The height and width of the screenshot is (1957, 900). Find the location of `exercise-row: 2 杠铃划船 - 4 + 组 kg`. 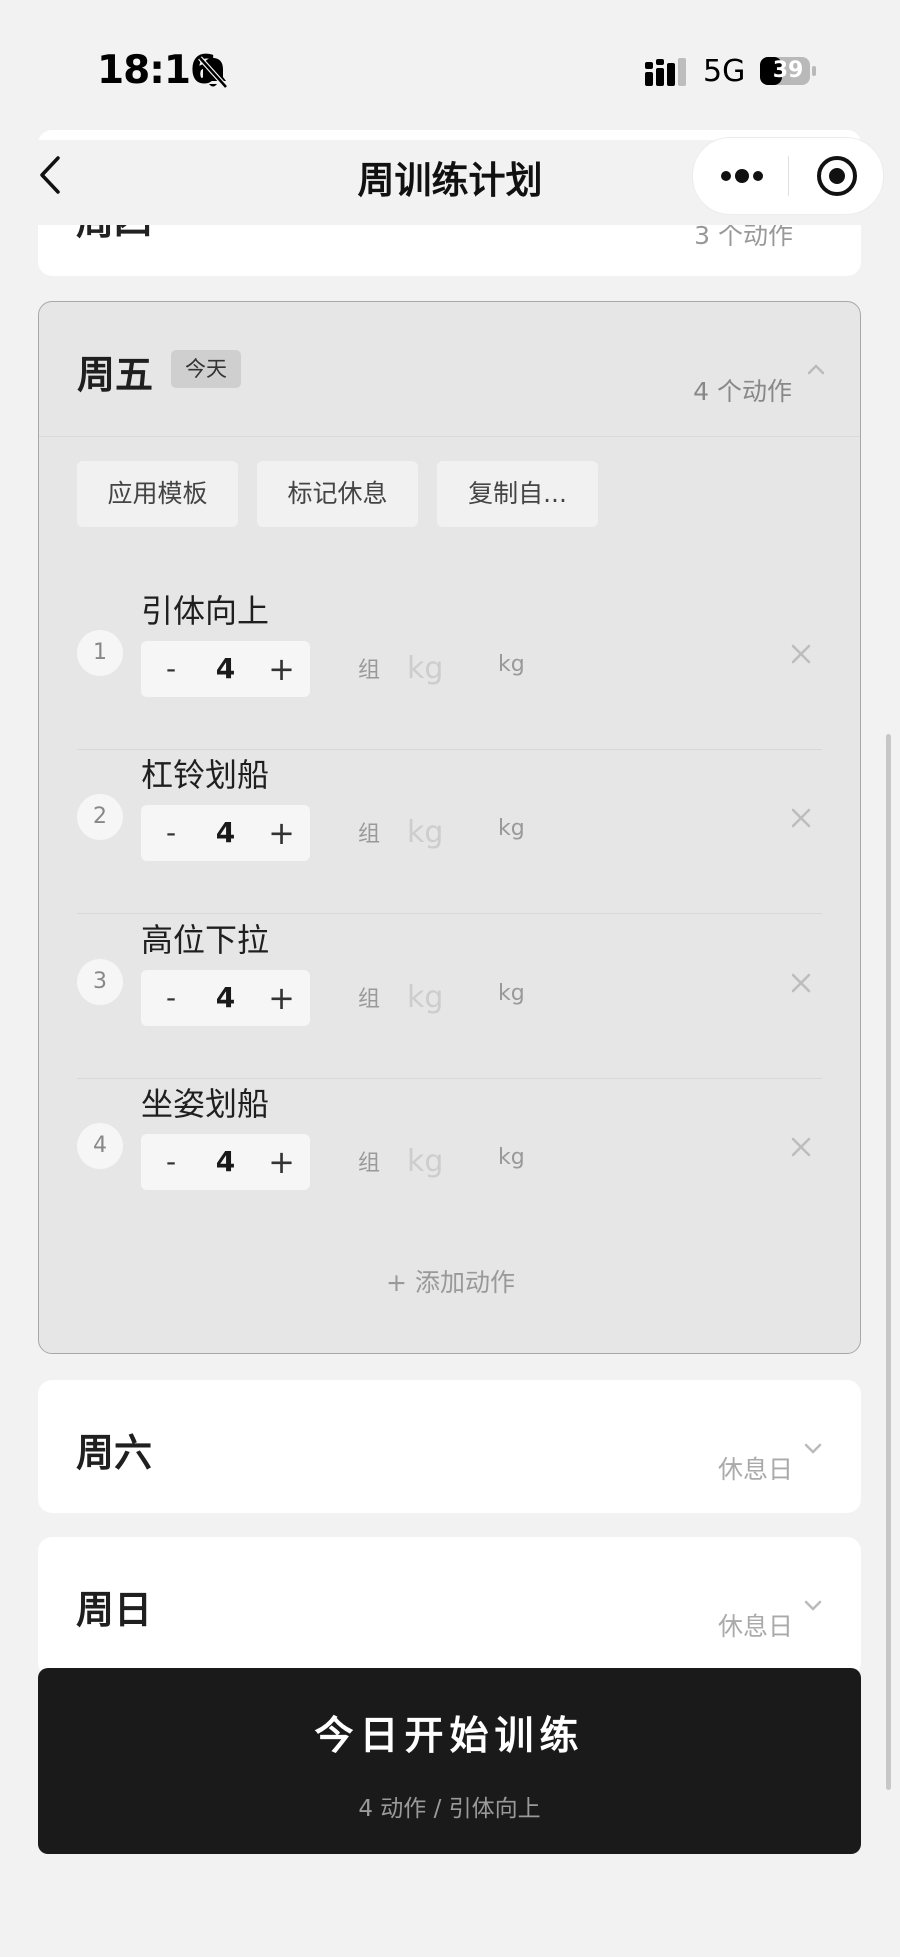

exercise-row: 2 杠铃划船 - 4 + 组 kg is located at coordinates (449, 832).